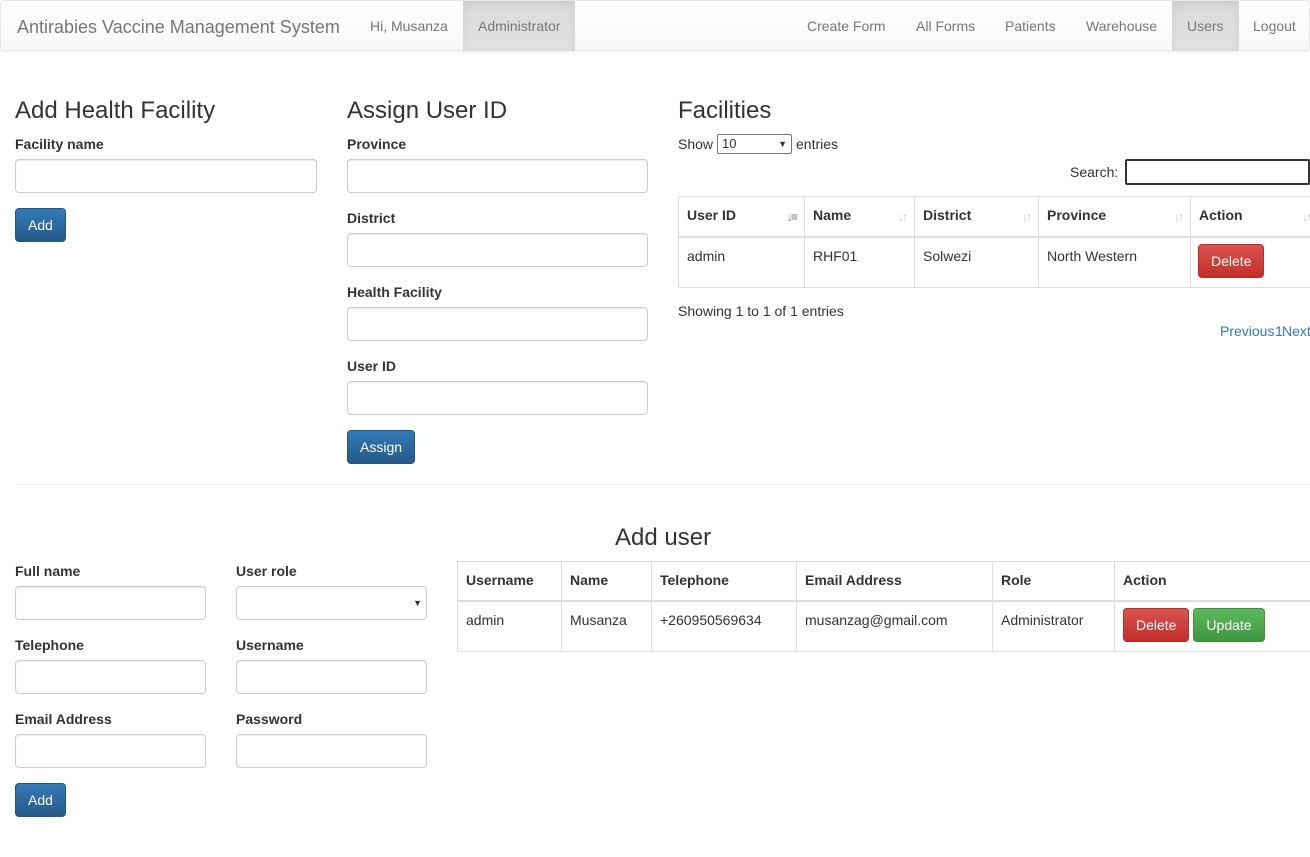 This screenshot has height=857, width=1310. What do you see at coordinates (725, 110) in the screenshot?
I see `facilities-heading: Facilities` at bounding box center [725, 110].